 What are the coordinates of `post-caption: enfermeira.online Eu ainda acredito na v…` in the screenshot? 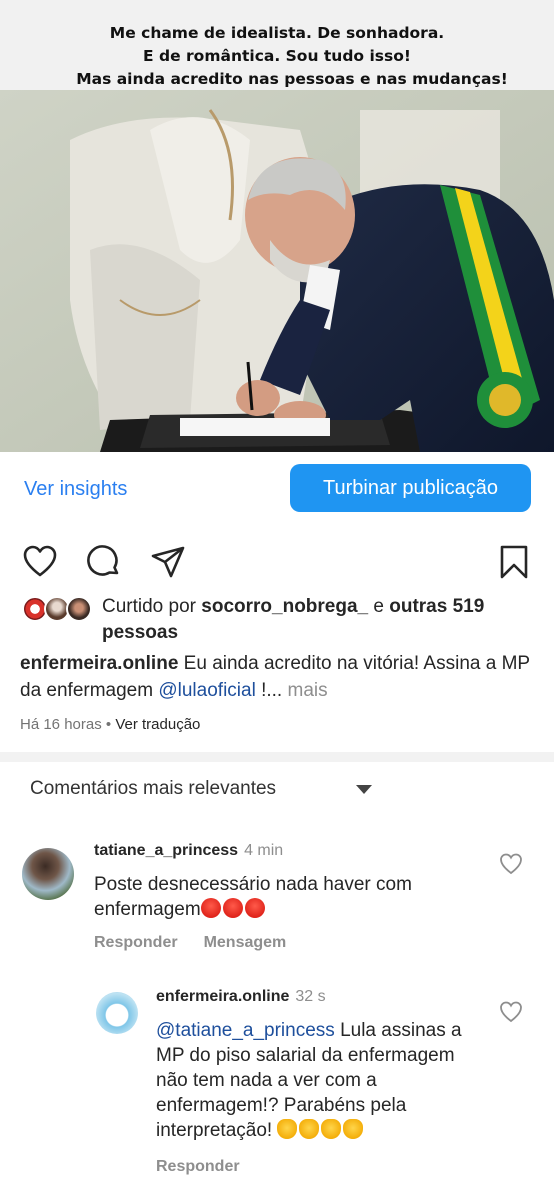 It's located at (280, 677).